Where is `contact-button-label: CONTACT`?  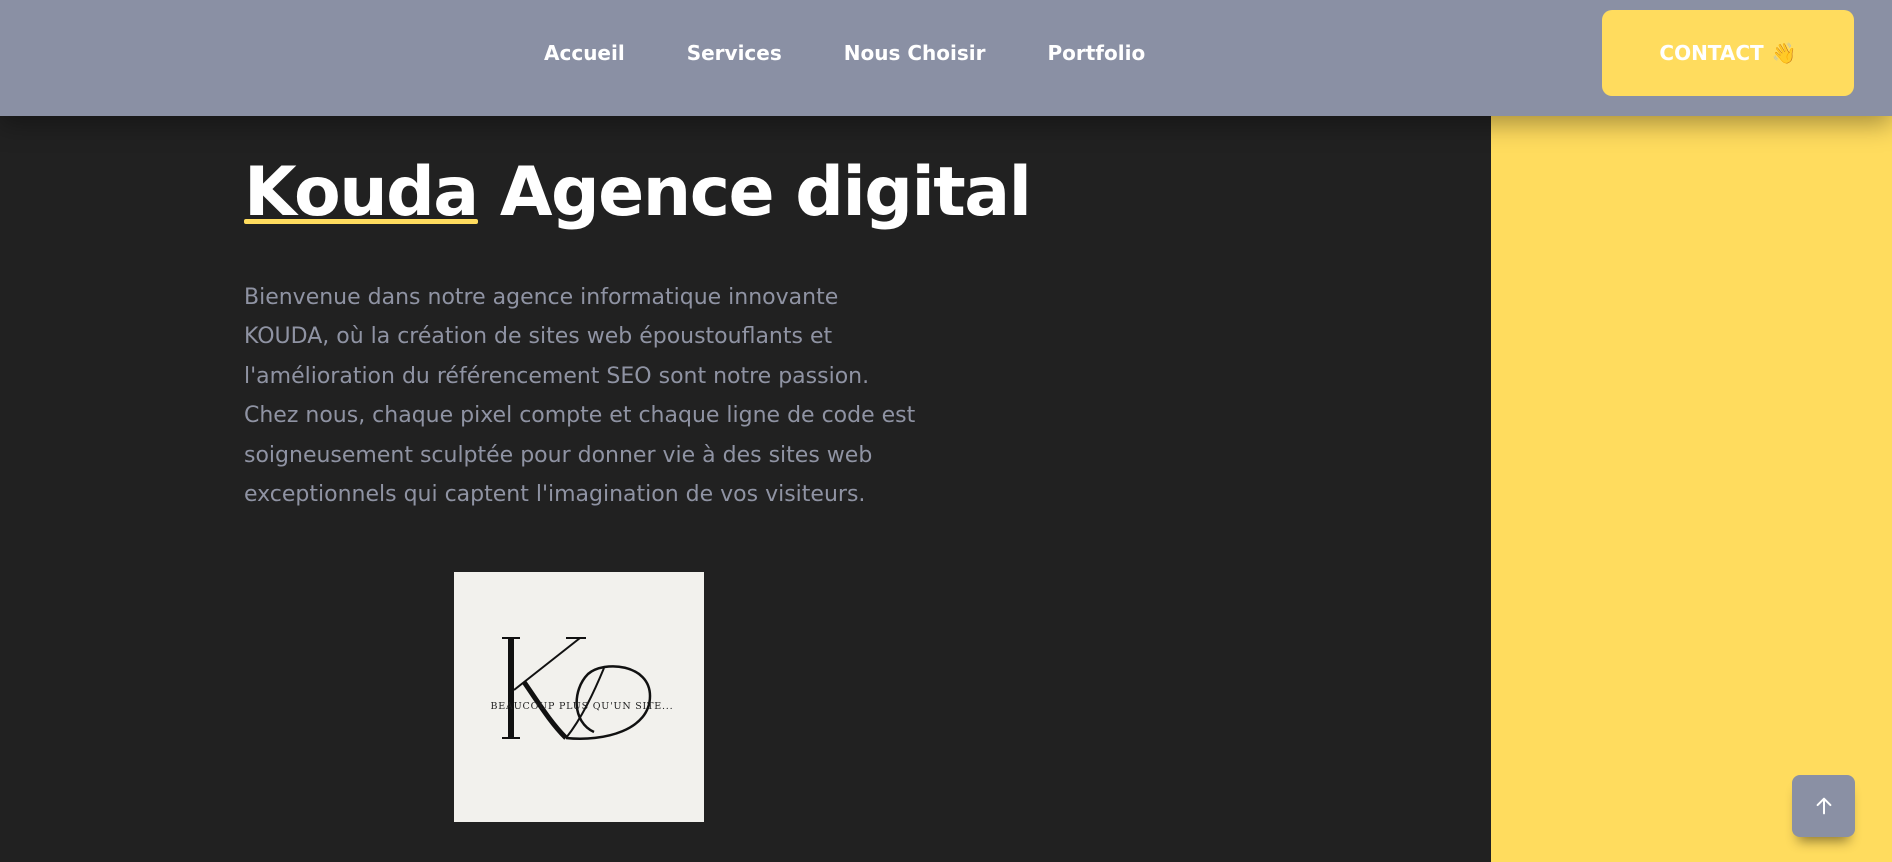
contact-button-label: CONTACT is located at coordinates (1711, 53).